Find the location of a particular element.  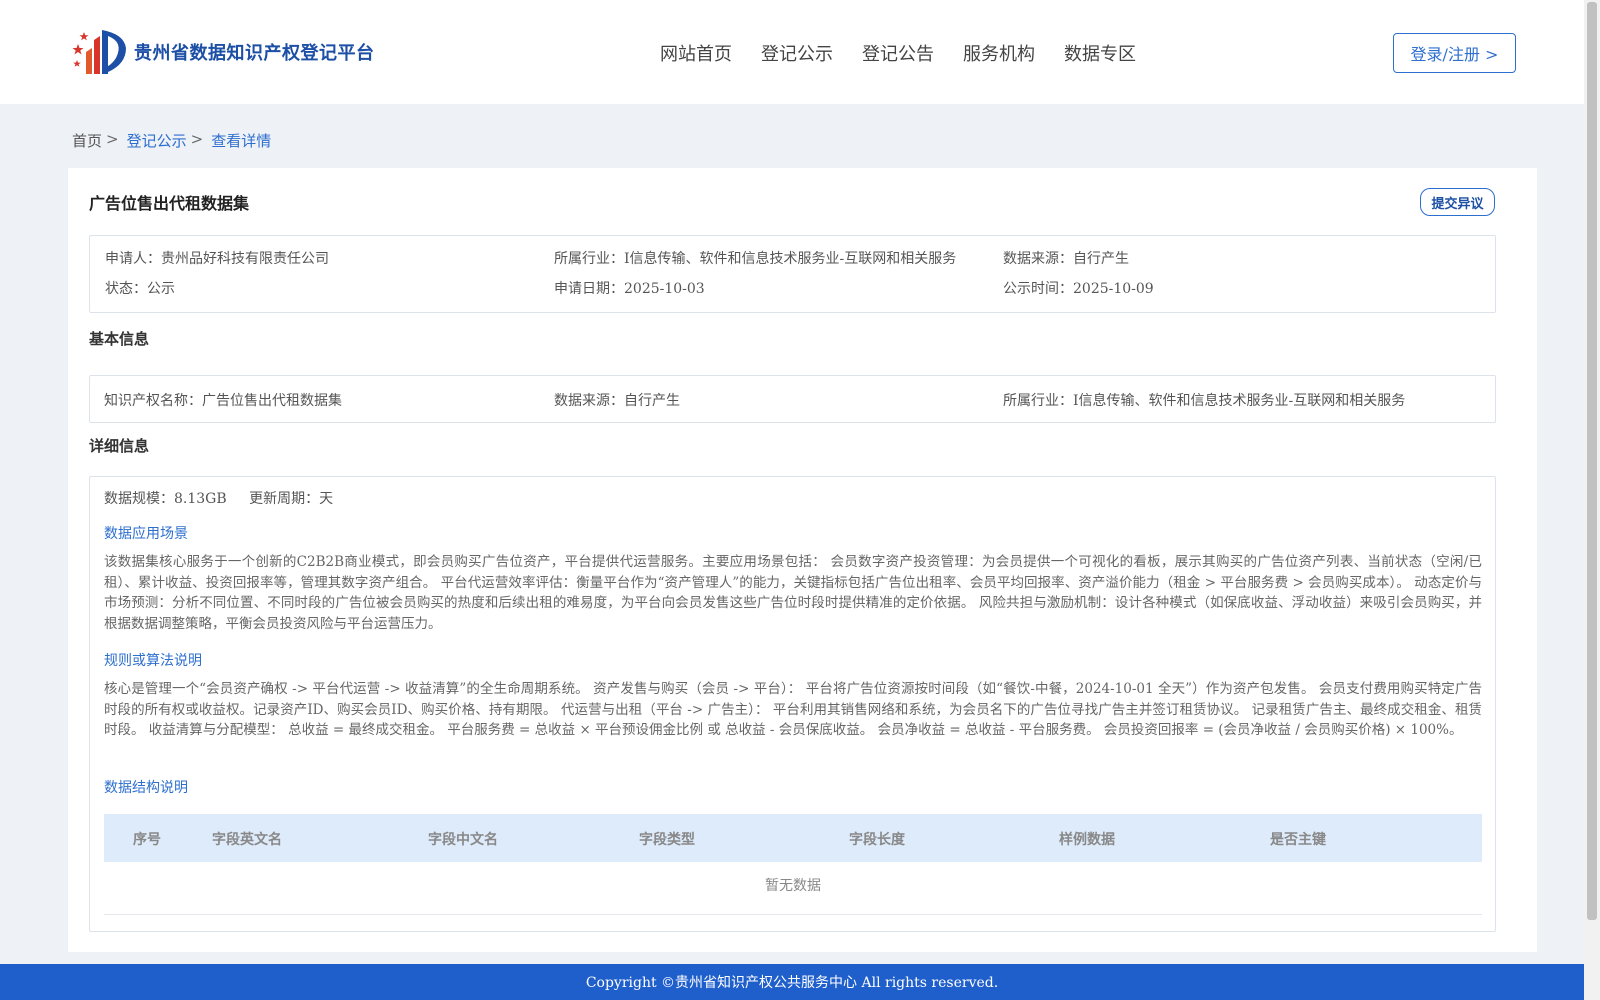

page-scrollbar is located at coordinates (1592, 500).